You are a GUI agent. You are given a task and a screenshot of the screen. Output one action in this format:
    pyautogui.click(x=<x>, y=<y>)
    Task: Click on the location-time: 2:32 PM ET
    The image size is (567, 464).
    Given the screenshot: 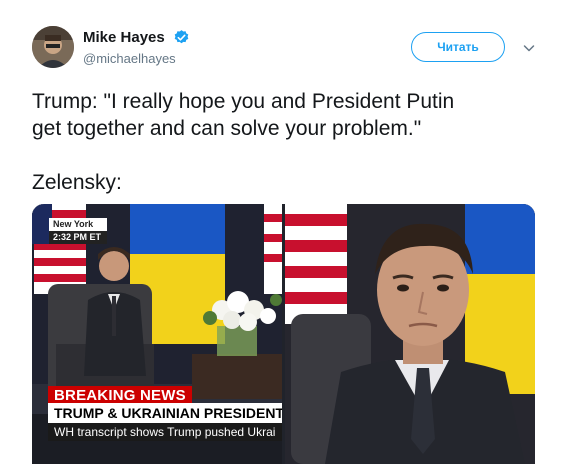 What is the action you would take?
    pyautogui.click(x=78, y=237)
    